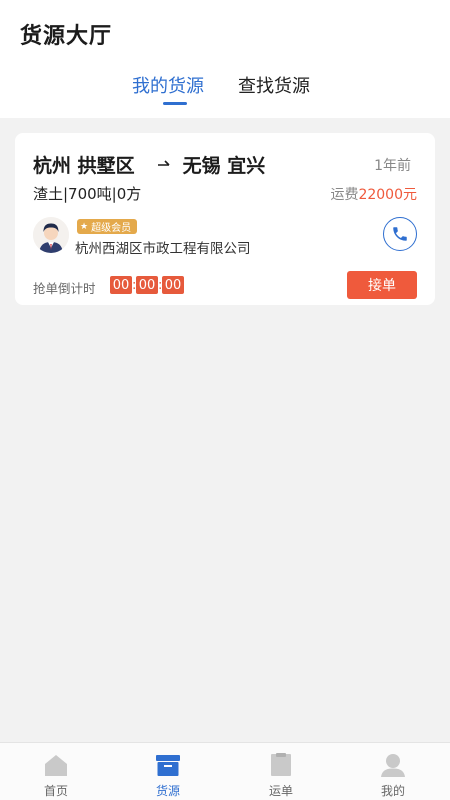 Image resolution: width=450 pixels, height=800 pixels. I want to click on route-destination: 无锡 宜兴, so click(224, 166).